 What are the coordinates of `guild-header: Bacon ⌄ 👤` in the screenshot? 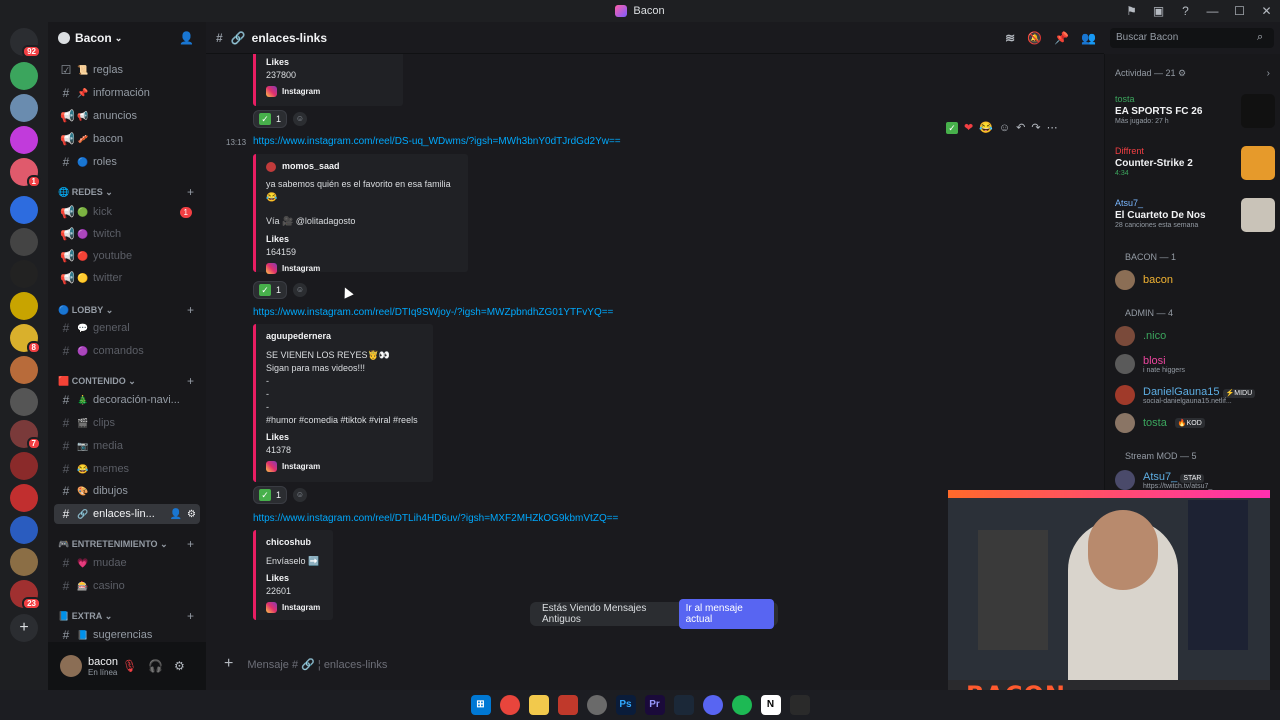 It's located at (127, 38).